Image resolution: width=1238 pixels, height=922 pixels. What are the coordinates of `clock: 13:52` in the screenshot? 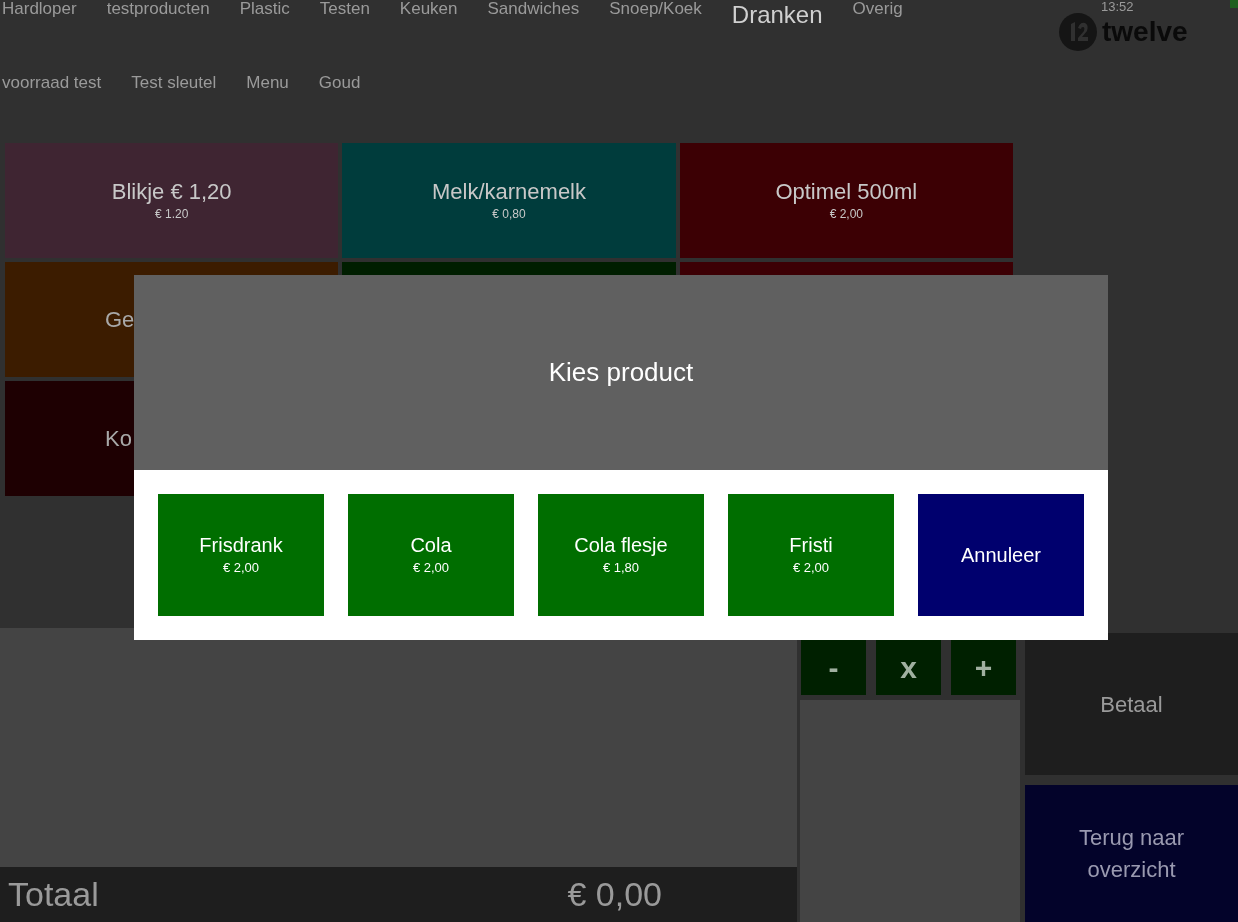 It's located at (1117, 7).